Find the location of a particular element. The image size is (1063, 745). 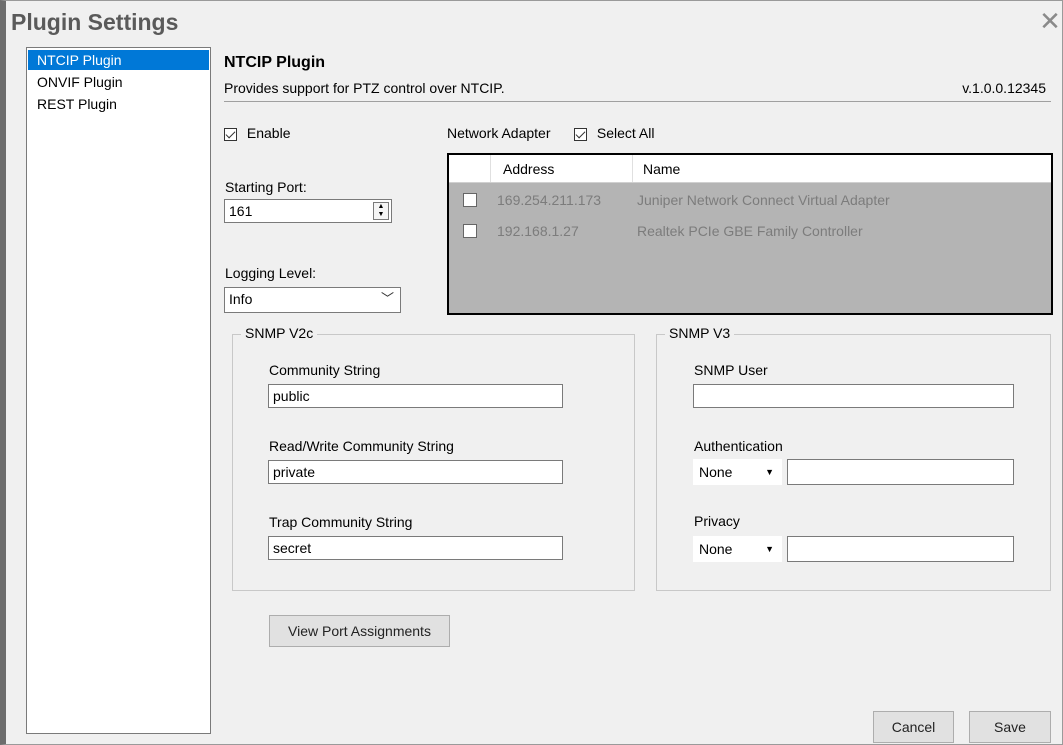

logging-level-value: Info is located at coordinates (241, 299).